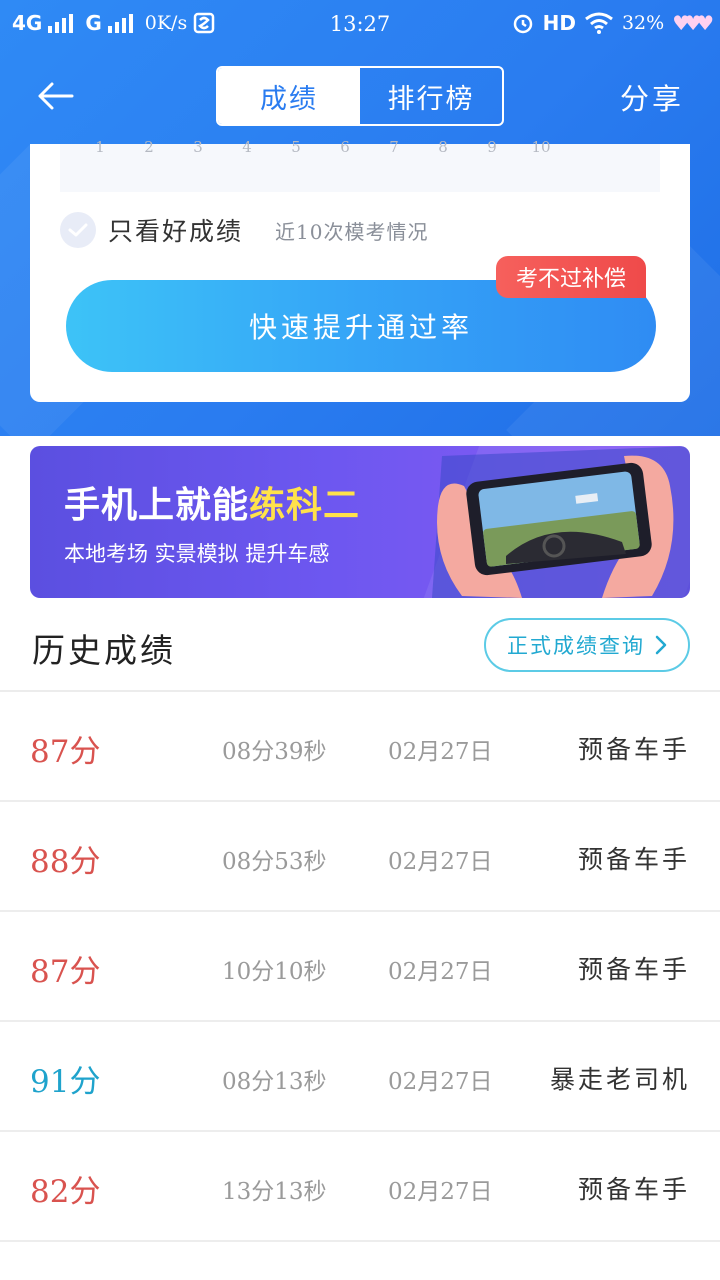 The width and height of the screenshot is (720, 1280). Describe the element at coordinates (274, 1192) in the screenshot. I see `exam-duration: 13分13秒` at that location.